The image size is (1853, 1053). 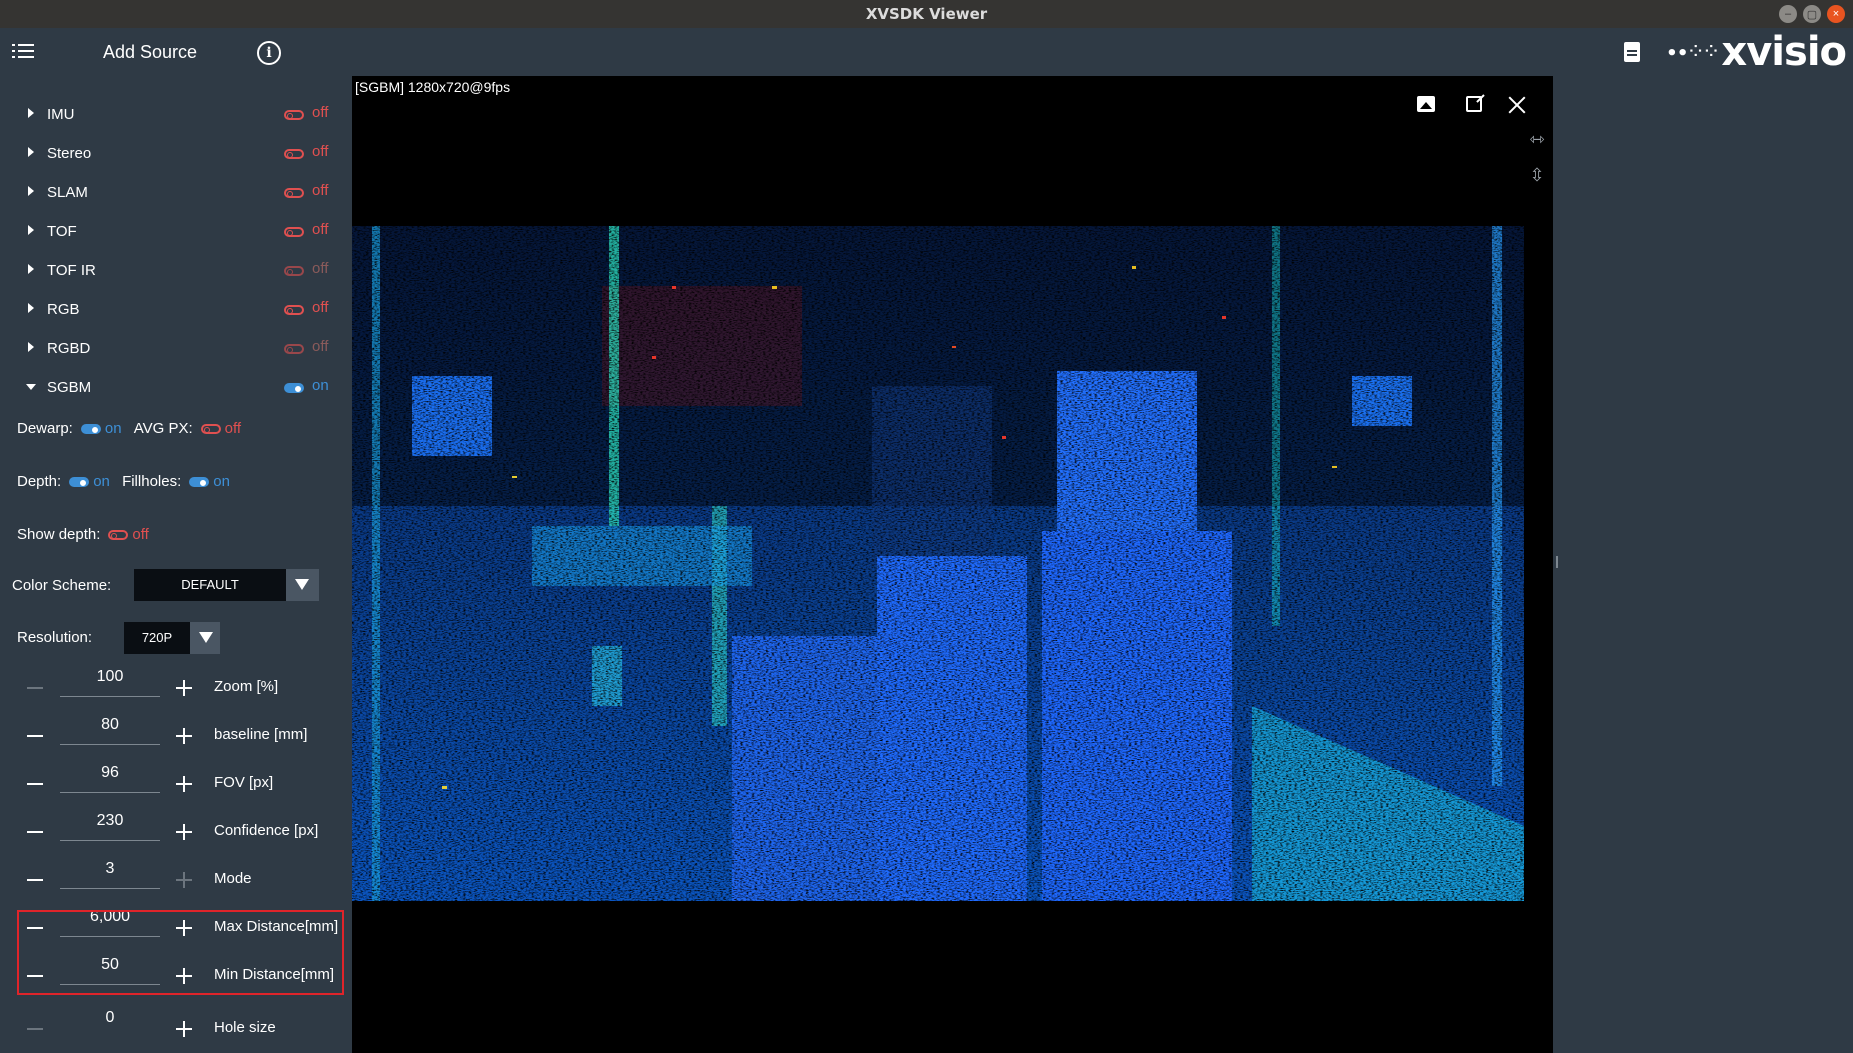 I want to click on avg-px-state: off, so click(x=233, y=428).